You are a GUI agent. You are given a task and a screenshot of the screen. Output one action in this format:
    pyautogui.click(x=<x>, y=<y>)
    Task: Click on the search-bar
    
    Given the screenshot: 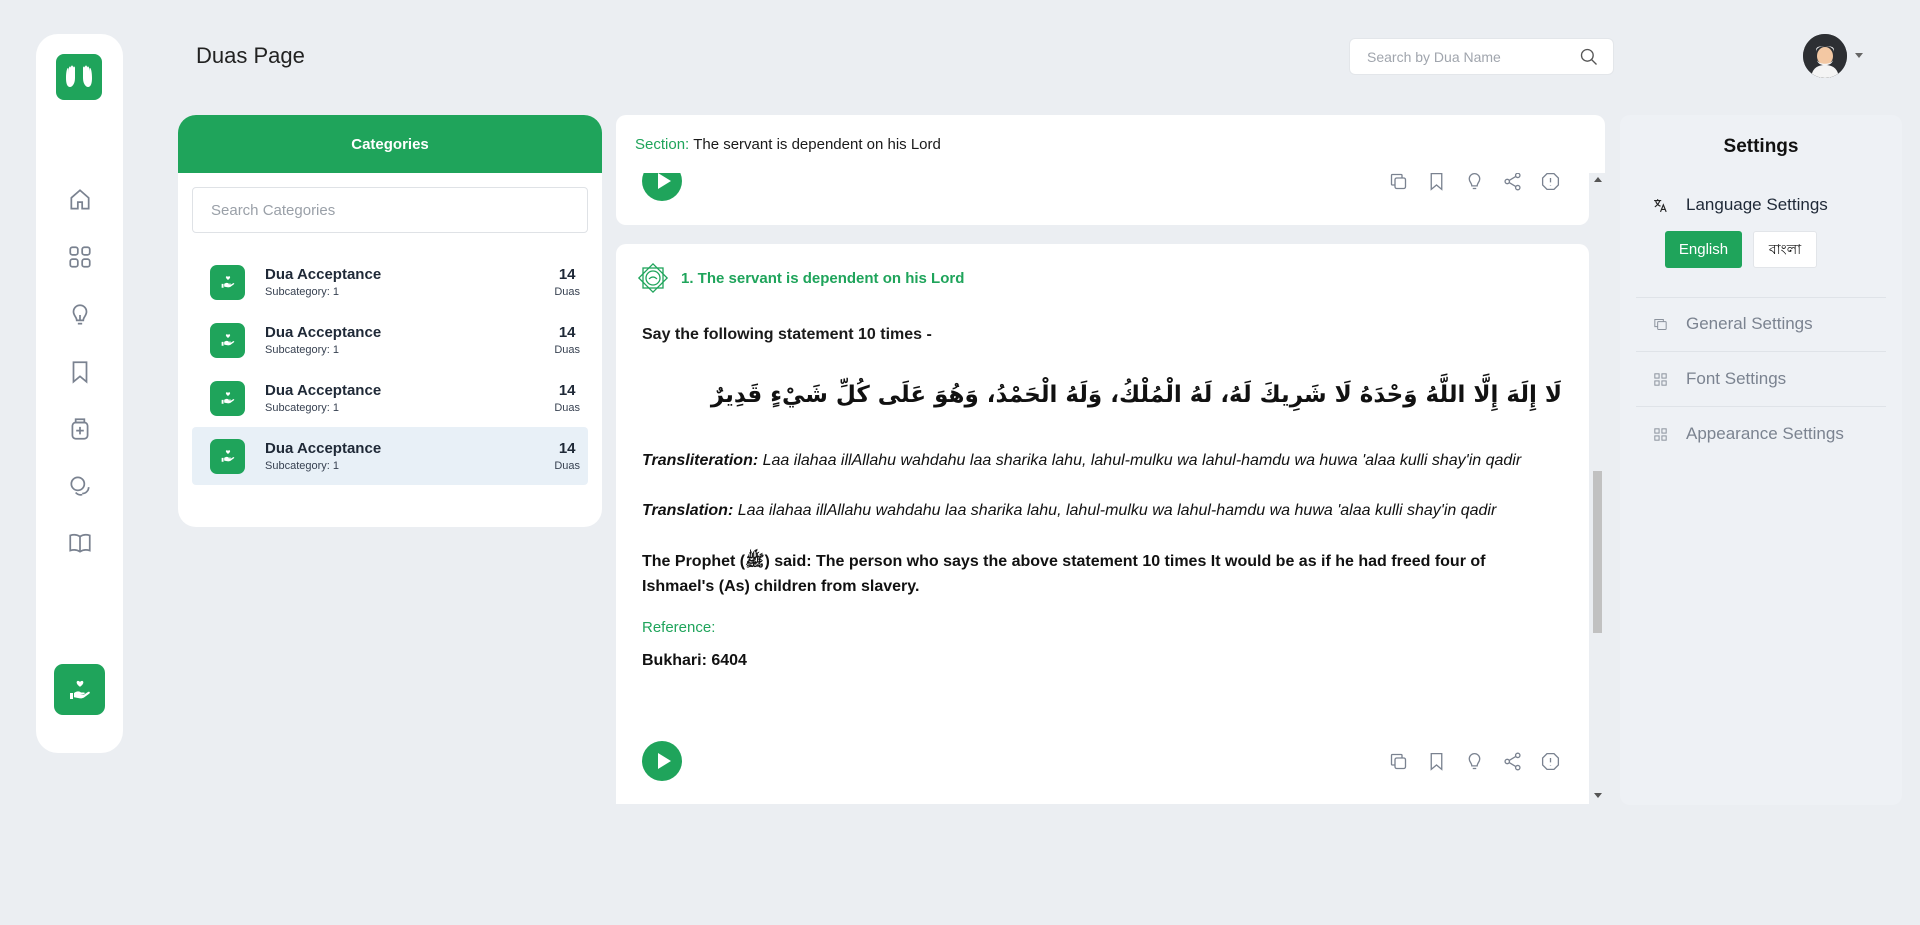 What is the action you would take?
    pyautogui.click(x=1481, y=56)
    